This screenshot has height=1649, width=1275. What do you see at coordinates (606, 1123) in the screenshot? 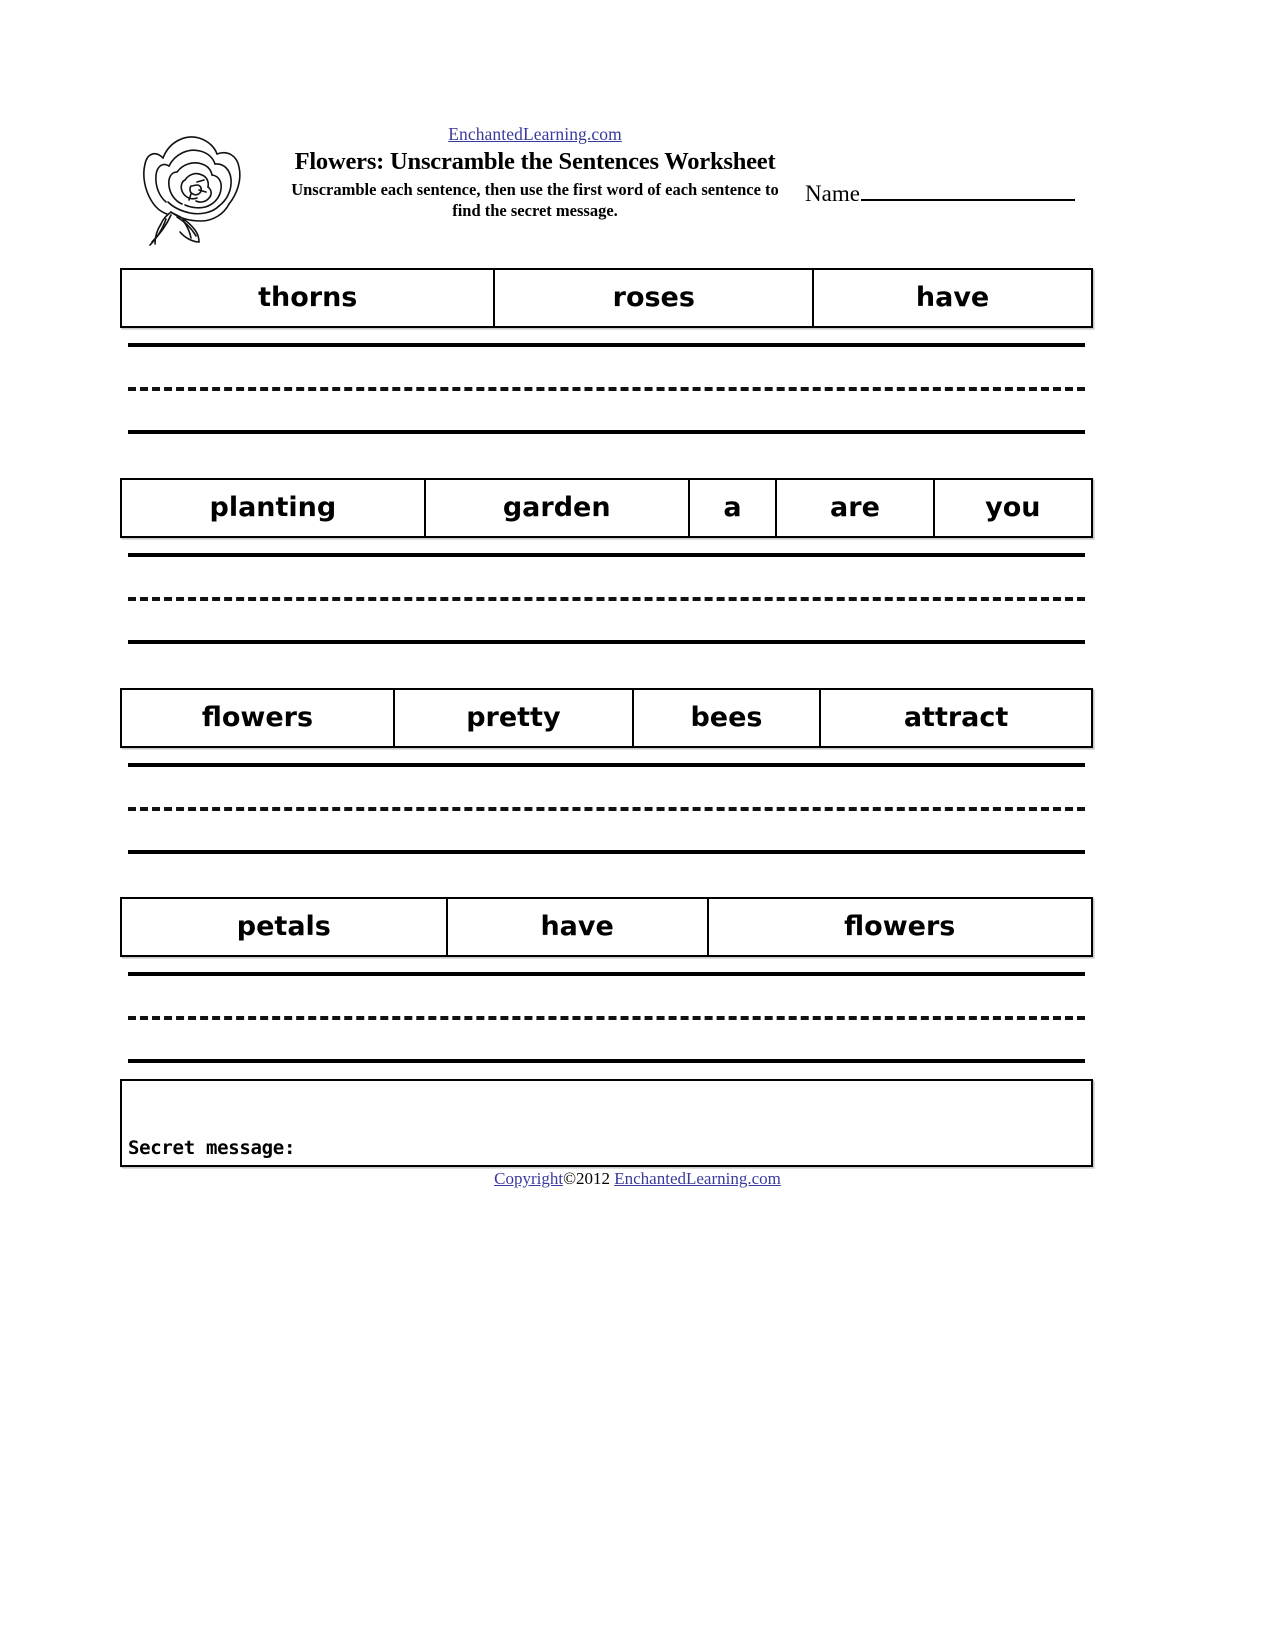
I see `secret-message-box: Secret message:` at bounding box center [606, 1123].